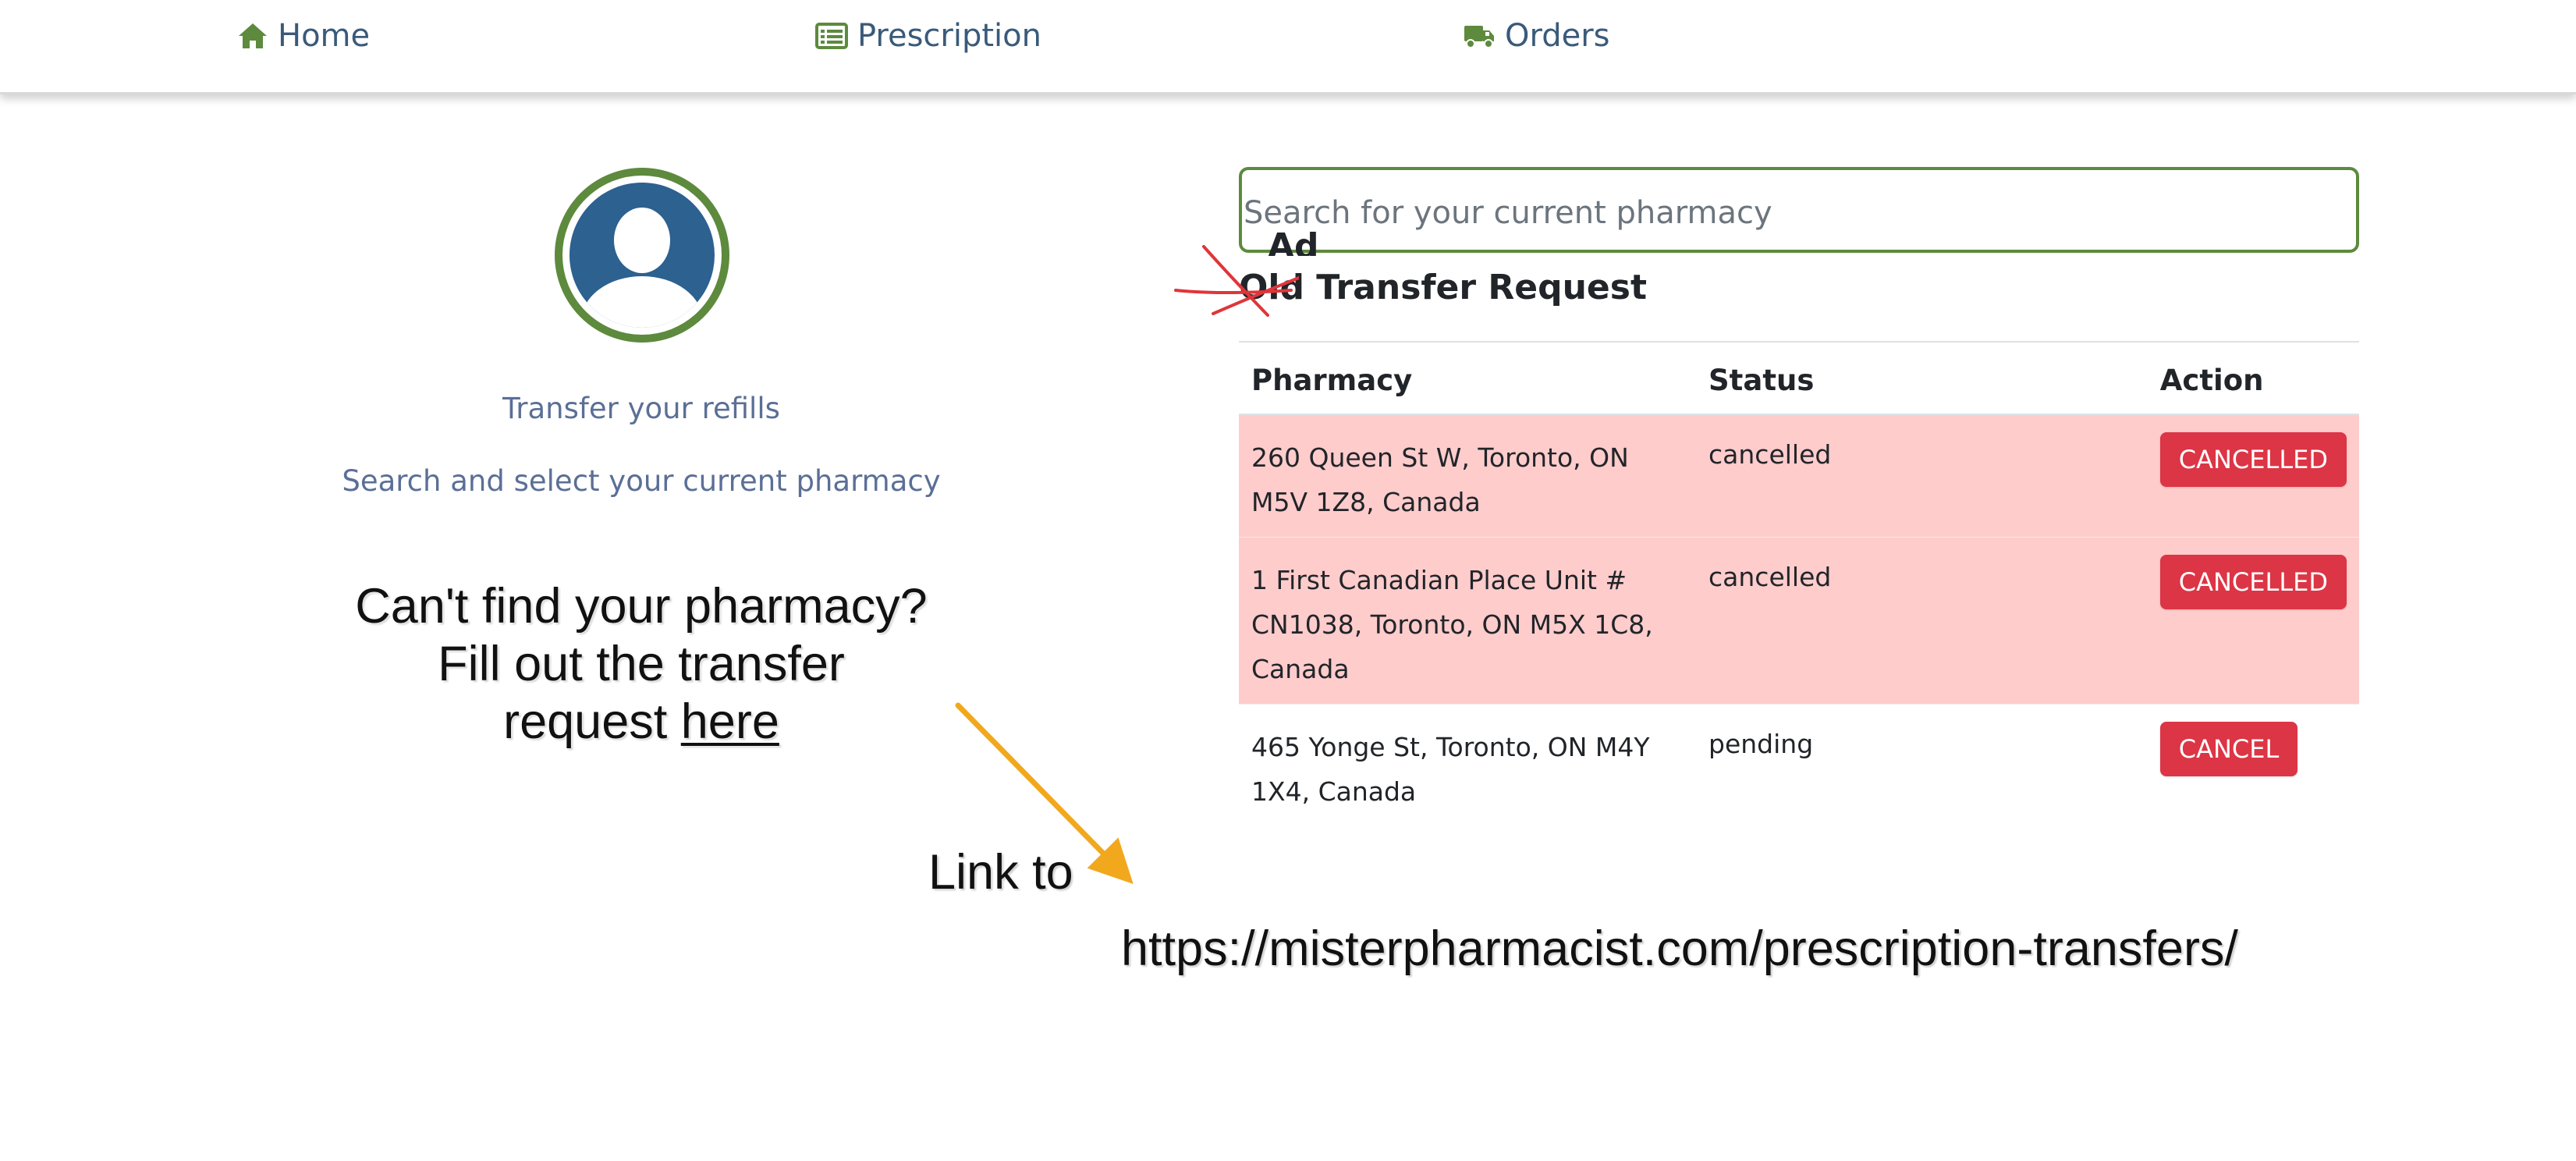  I want to click on nav-home-link: Home, so click(303, 36).